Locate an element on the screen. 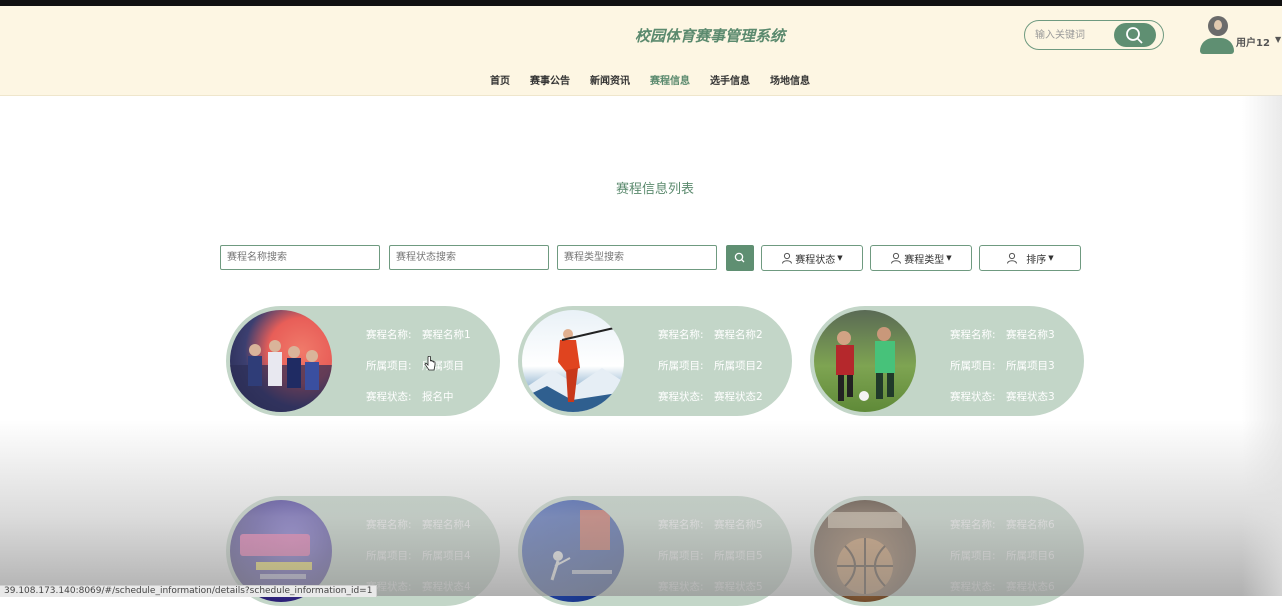 This screenshot has height=606, width=1282. header-search is located at coordinates (1094, 35).